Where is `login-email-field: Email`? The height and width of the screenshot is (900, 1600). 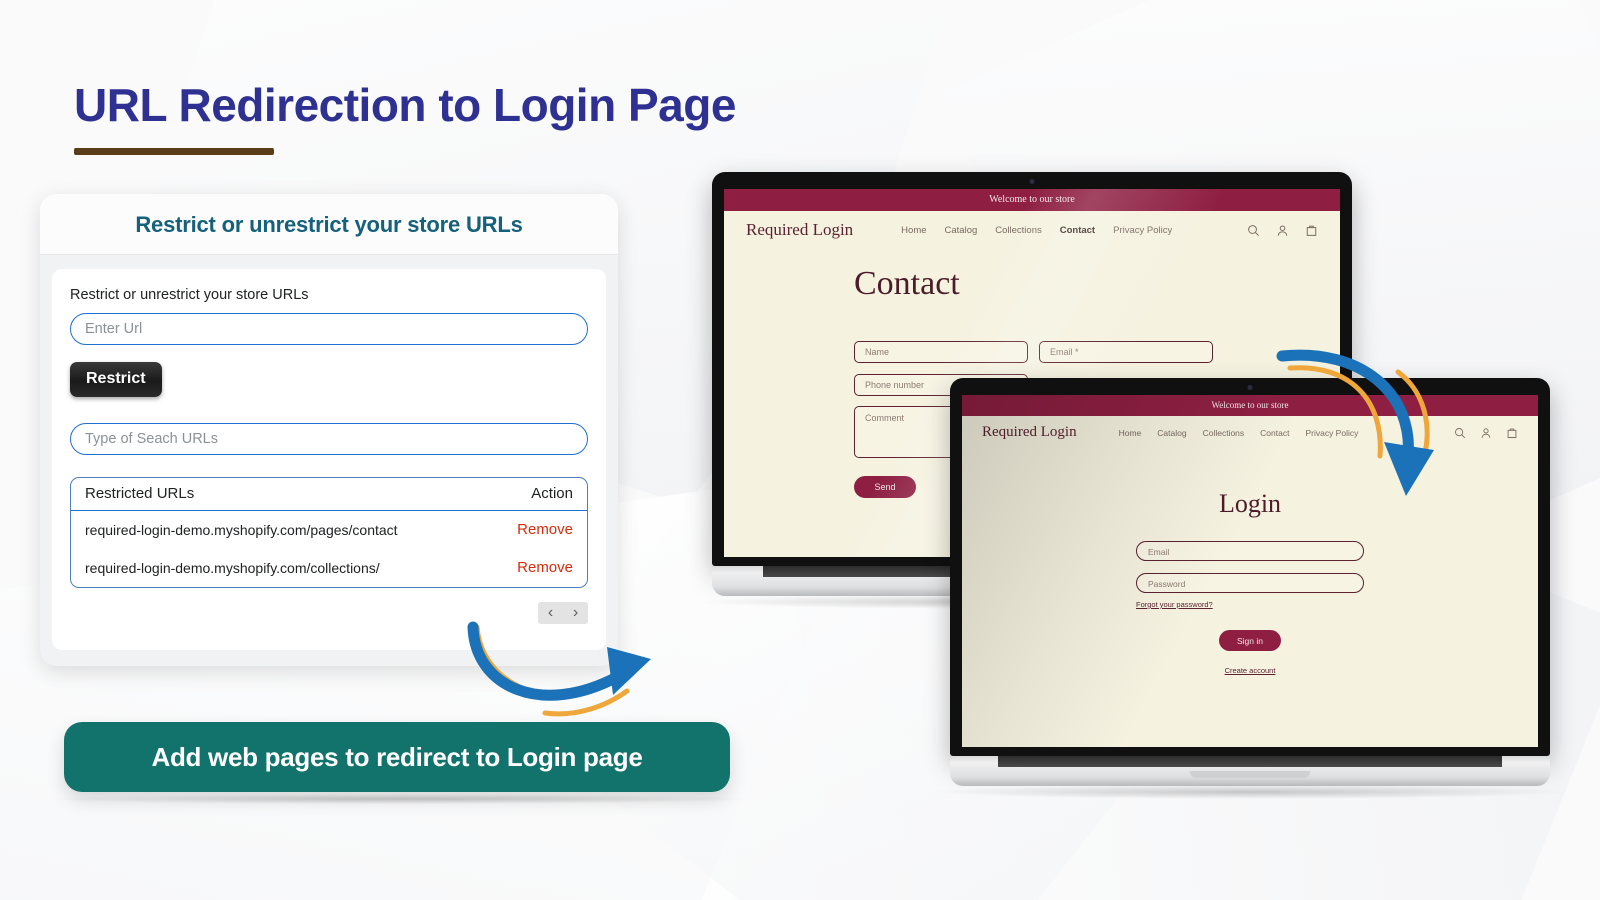
login-email-field: Email is located at coordinates (1250, 551).